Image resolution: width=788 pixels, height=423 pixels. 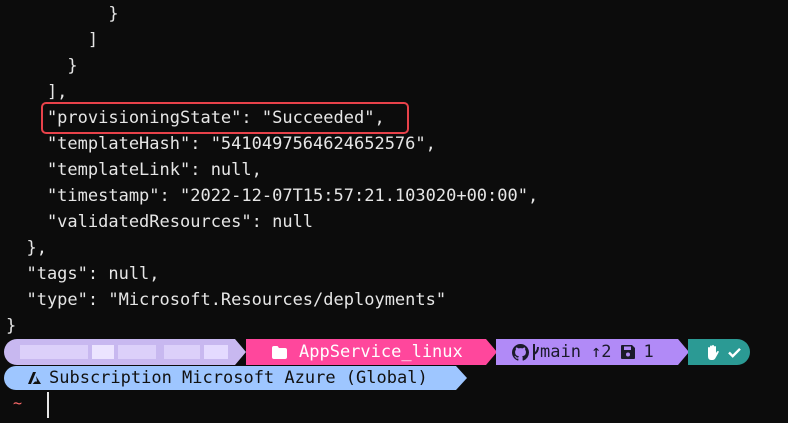 I want to click on text-cursor, so click(x=48, y=405).